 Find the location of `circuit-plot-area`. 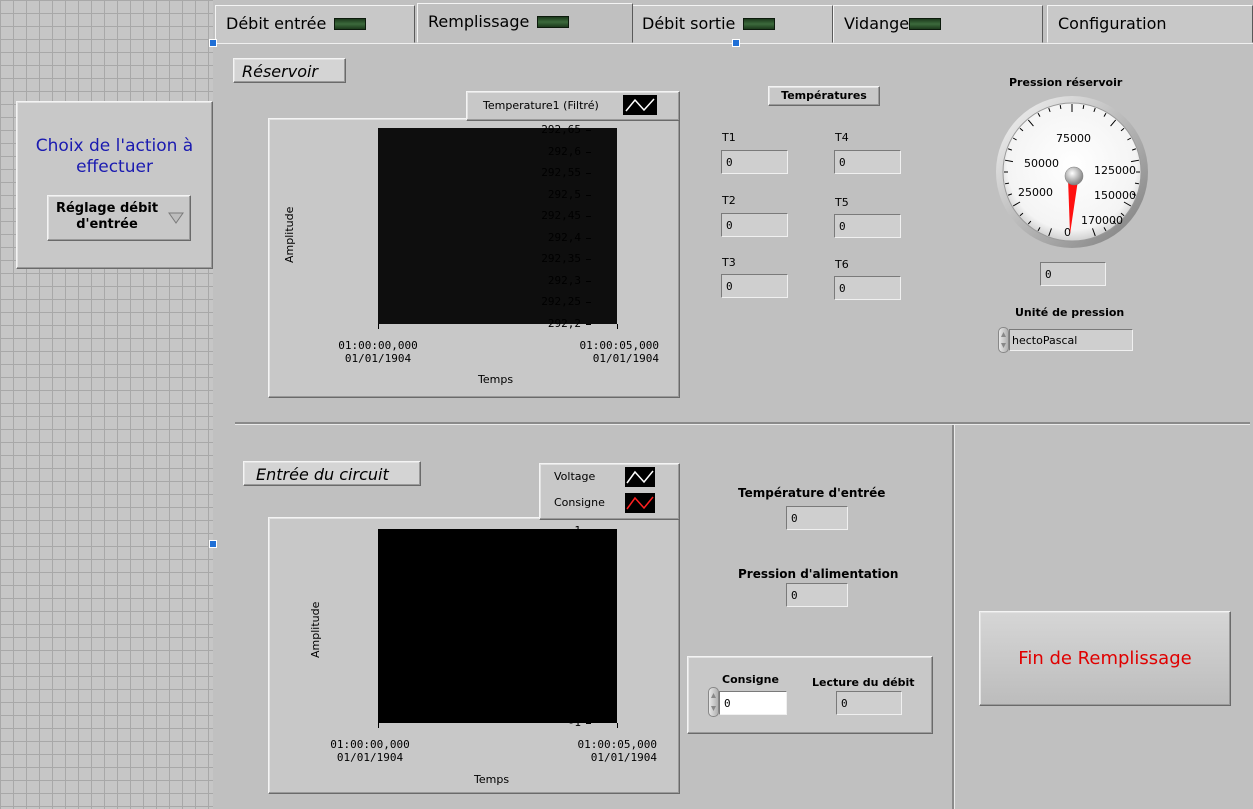

circuit-plot-area is located at coordinates (497, 626).